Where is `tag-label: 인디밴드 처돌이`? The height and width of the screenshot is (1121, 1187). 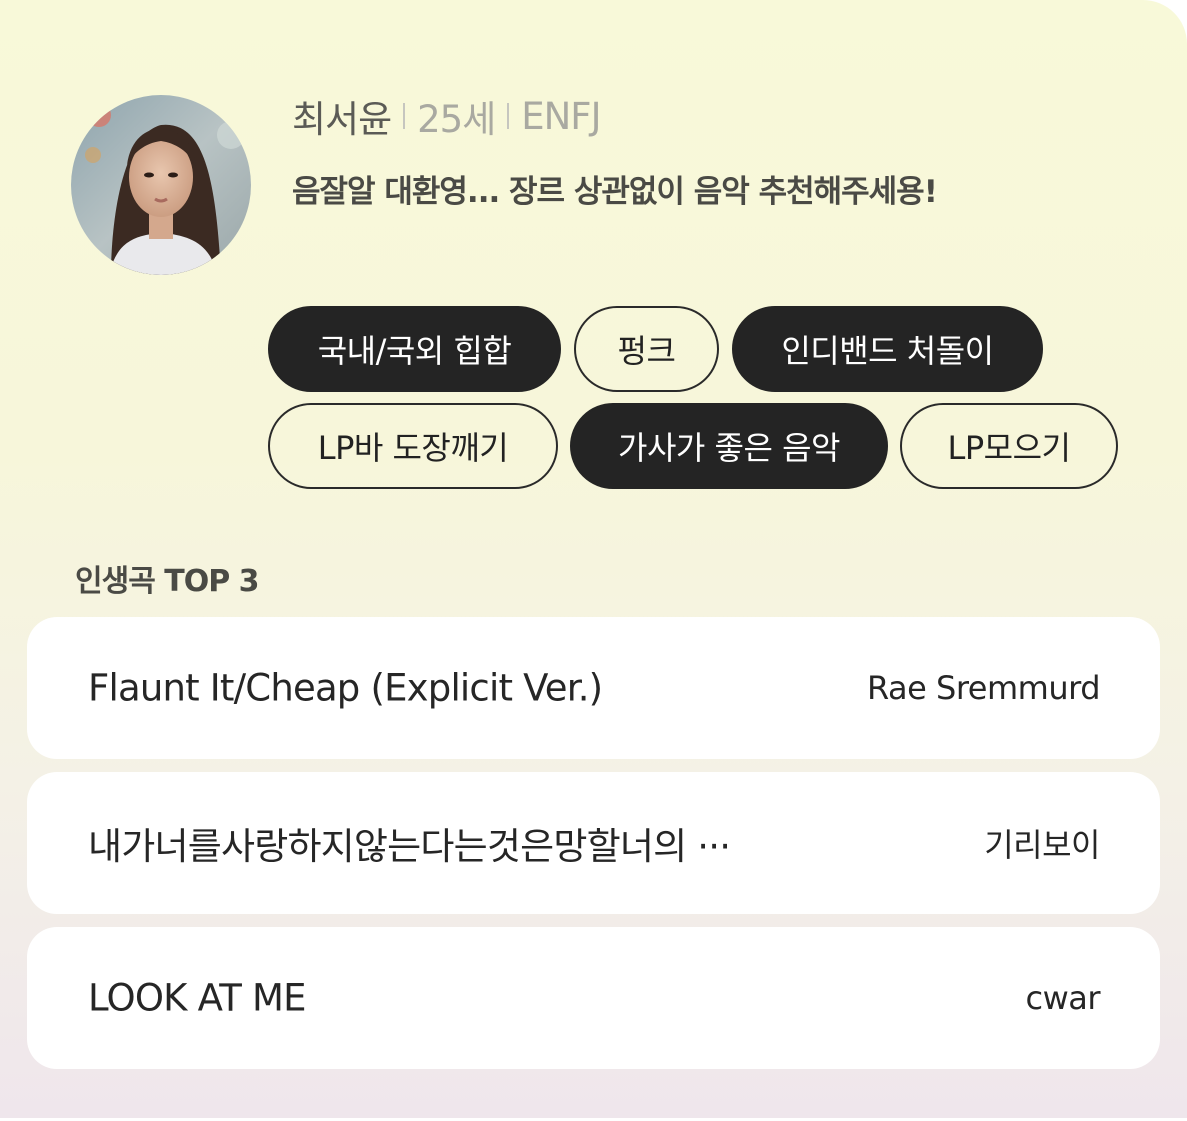
tag-label: 인디밴드 처돌이 is located at coordinates (887, 351).